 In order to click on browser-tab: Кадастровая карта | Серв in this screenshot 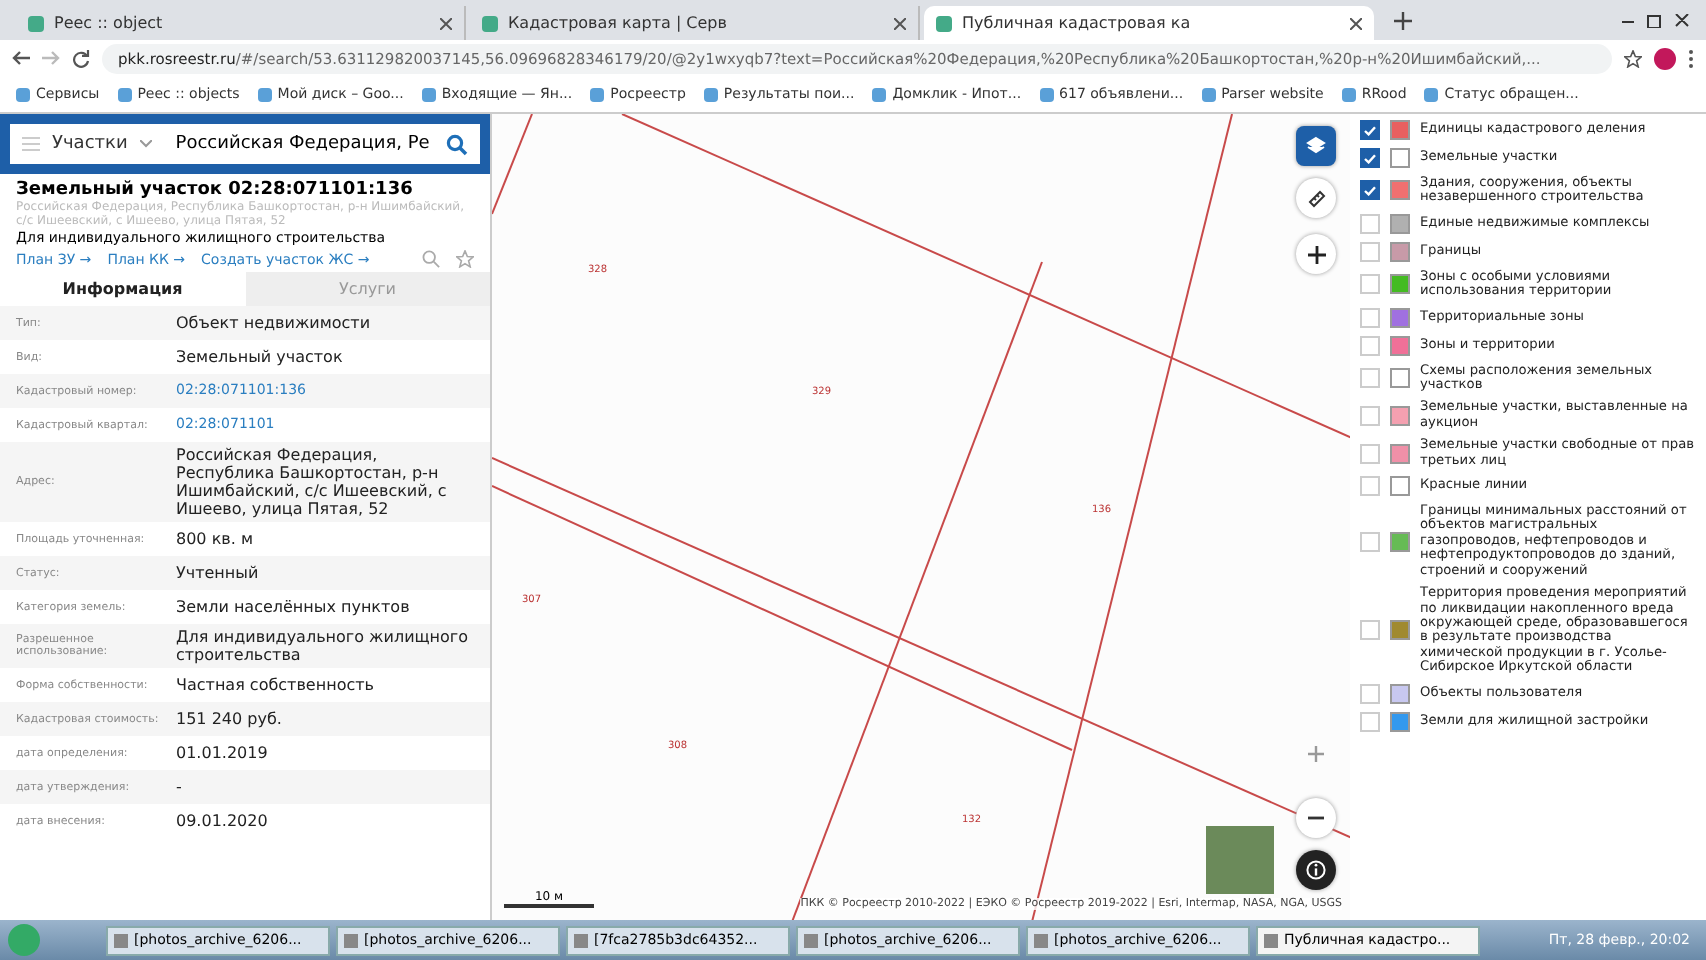, I will do `click(695, 23)`.